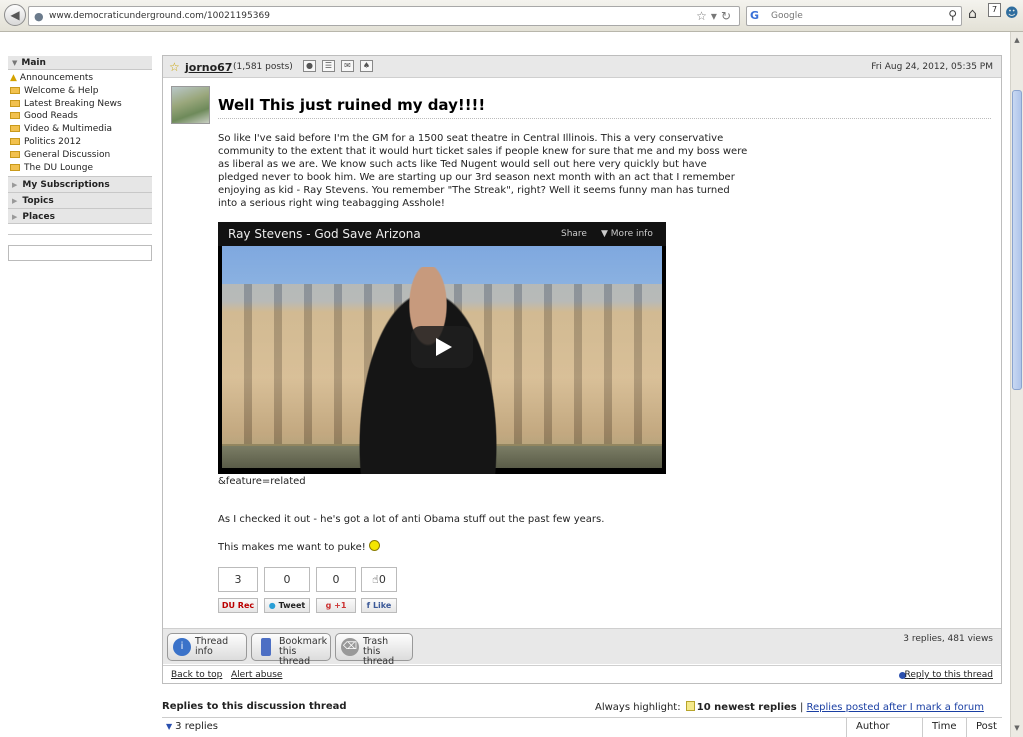 This screenshot has width=1023, height=737. What do you see at coordinates (169, 726) in the screenshot?
I see `expand-triangle-icon: ▼` at bounding box center [169, 726].